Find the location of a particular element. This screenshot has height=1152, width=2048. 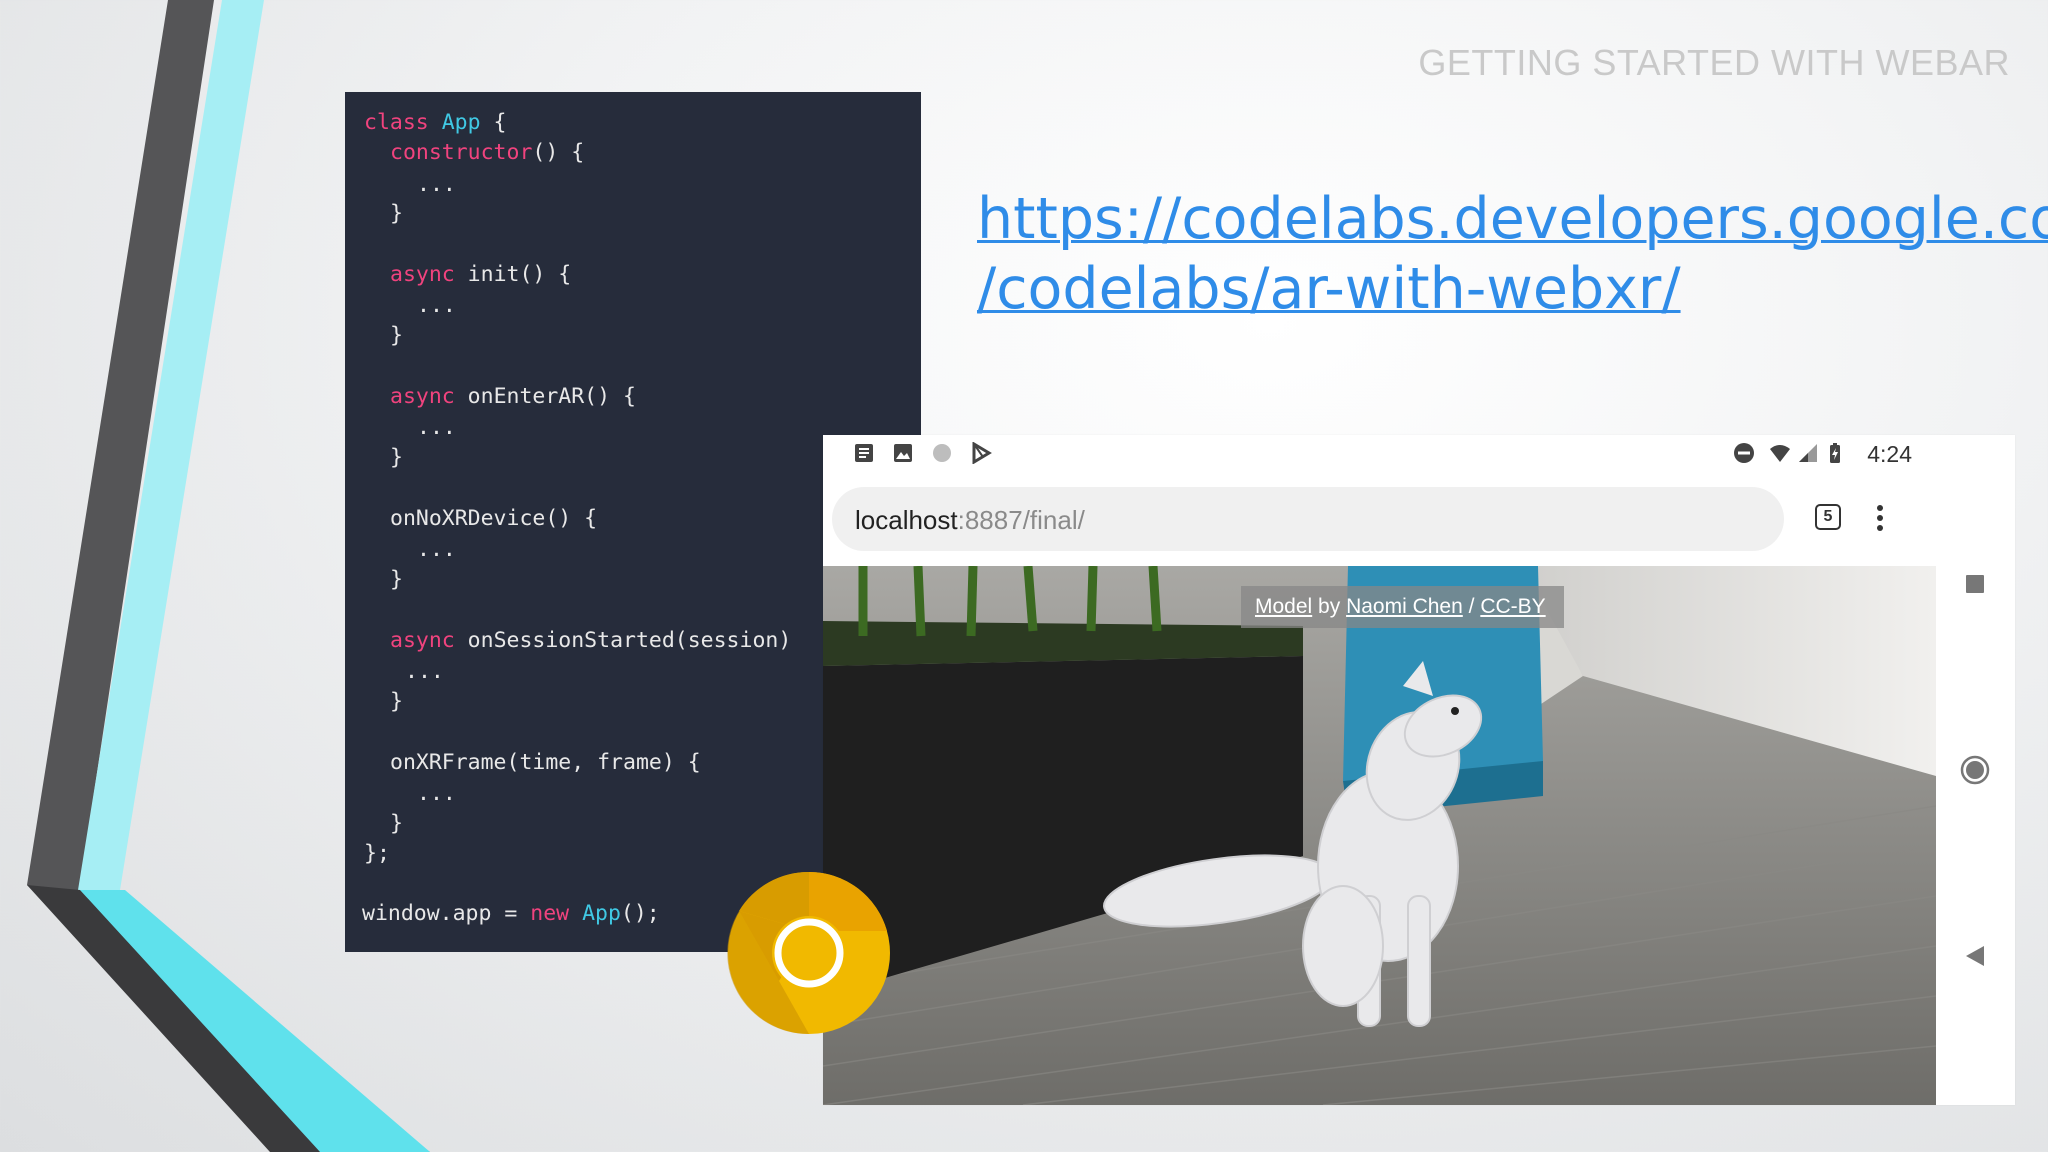

url-text: localhost:8887/final/ is located at coordinates (970, 520).